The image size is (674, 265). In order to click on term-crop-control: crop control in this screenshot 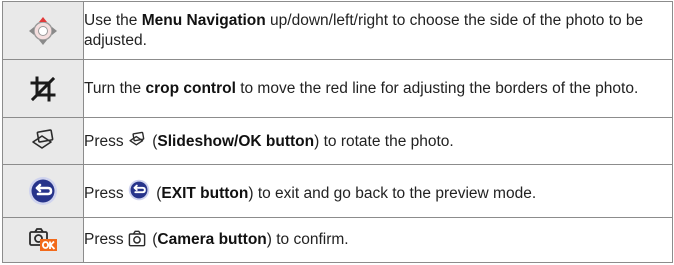, I will do `click(190, 88)`.